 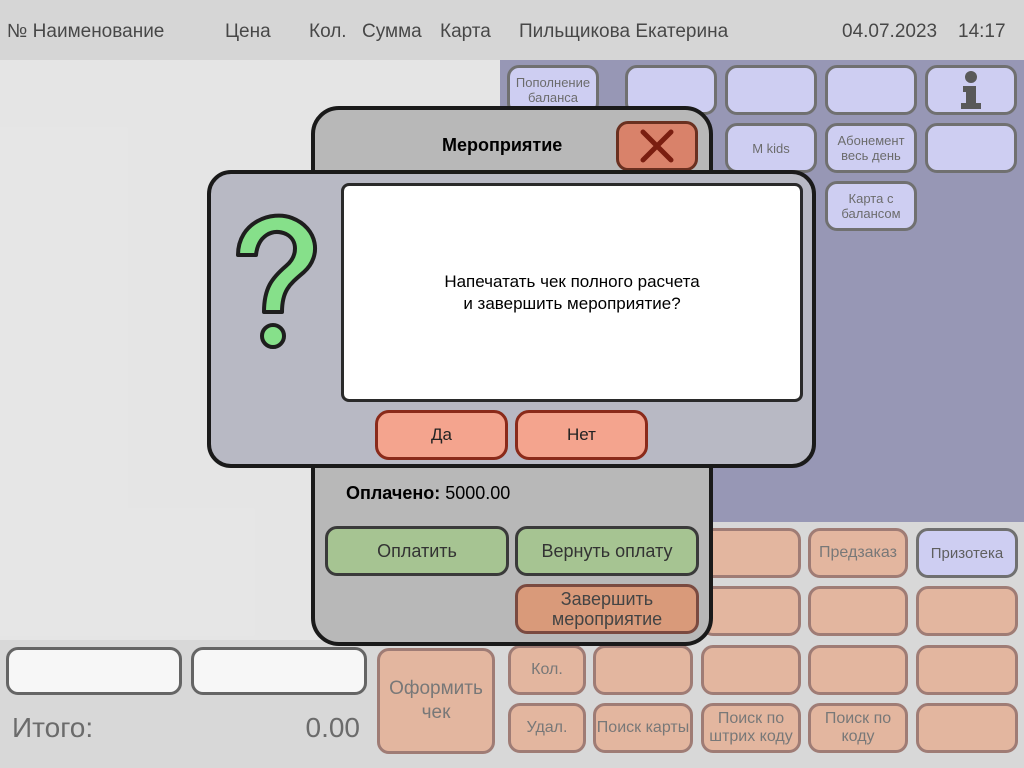 I want to click on current-time: 14:17, so click(x=982, y=31).